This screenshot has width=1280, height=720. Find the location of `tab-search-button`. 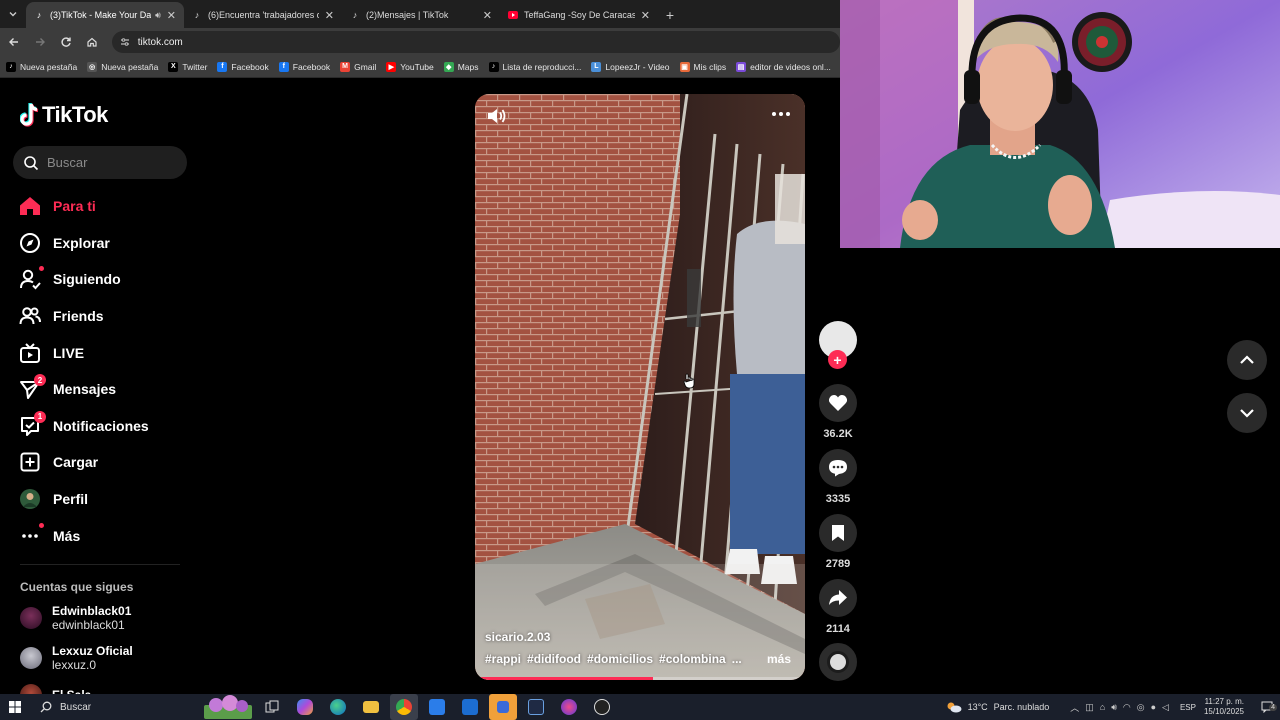

tab-search-button is located at coordinates (13, 14).